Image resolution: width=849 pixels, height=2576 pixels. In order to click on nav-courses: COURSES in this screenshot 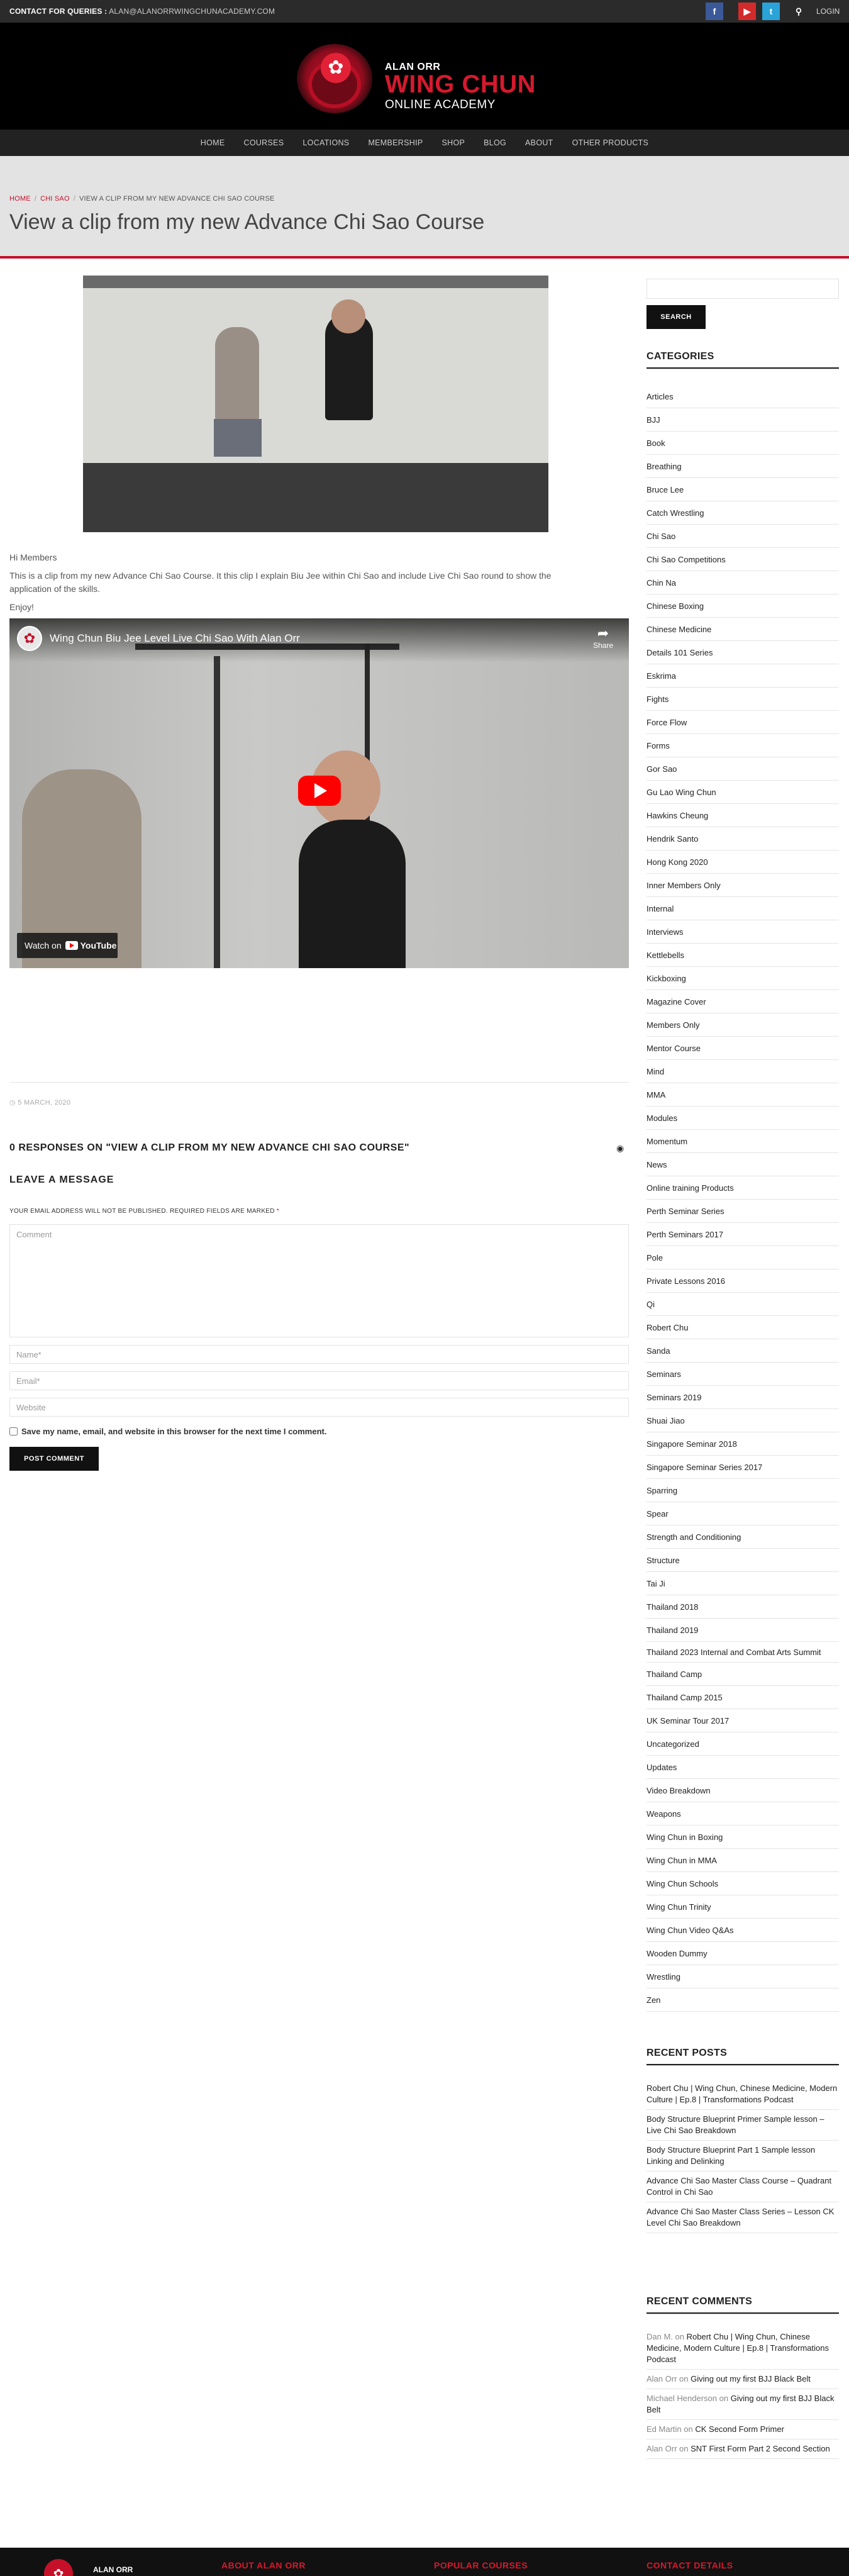, I will do `click(265, 142)`.